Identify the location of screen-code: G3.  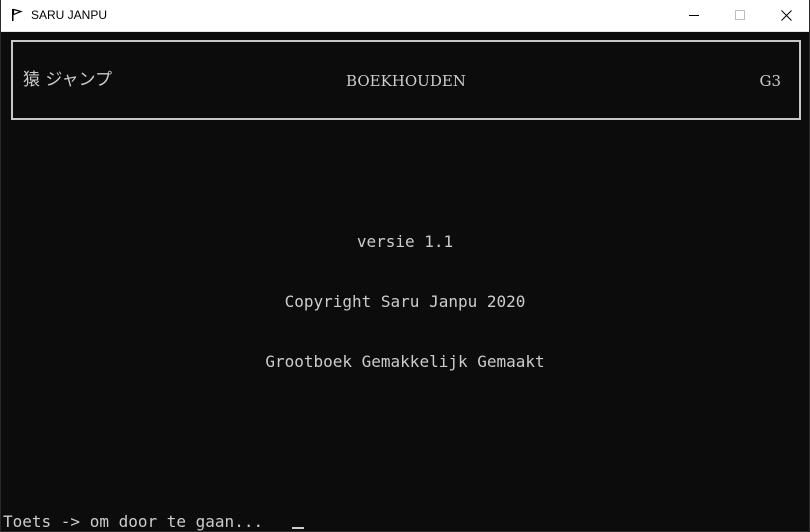
(770, 81).